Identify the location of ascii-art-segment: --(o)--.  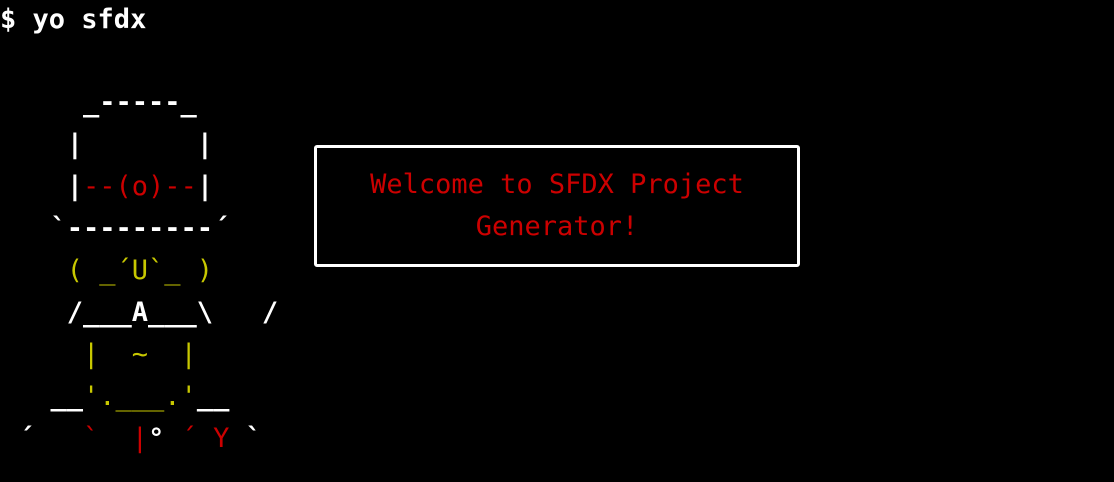
(140, 186).